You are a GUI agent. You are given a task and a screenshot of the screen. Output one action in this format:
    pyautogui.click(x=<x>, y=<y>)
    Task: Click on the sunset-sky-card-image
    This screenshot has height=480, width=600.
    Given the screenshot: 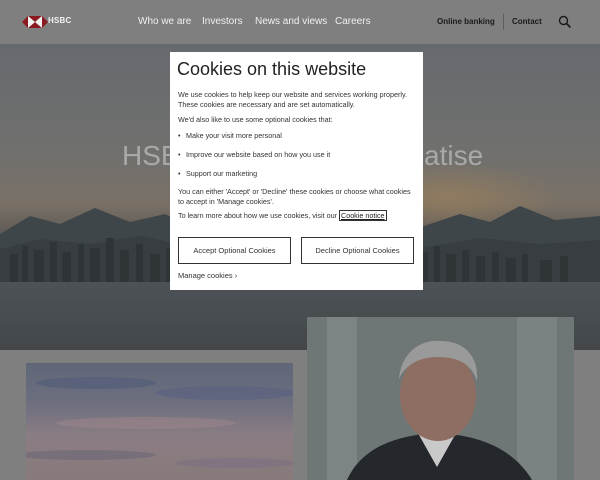 What is the action you would take?
    pyautogui.click(x=159, y=421)
    